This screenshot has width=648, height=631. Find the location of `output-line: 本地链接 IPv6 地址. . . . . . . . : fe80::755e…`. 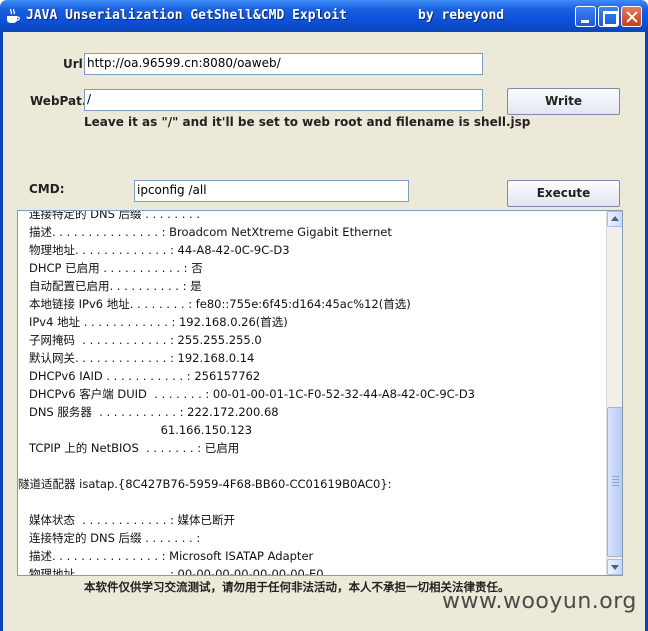

output-line: 本地链接 IPv6 地址. . . . . . . . : fe80::755e… is located at coordinates (214, 304).